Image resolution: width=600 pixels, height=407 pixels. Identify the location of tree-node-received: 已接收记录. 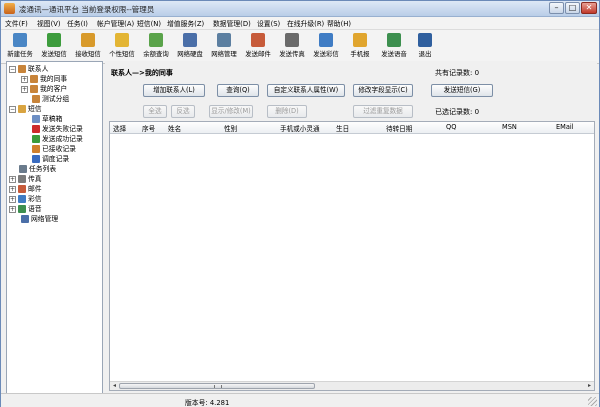
(54, 149).